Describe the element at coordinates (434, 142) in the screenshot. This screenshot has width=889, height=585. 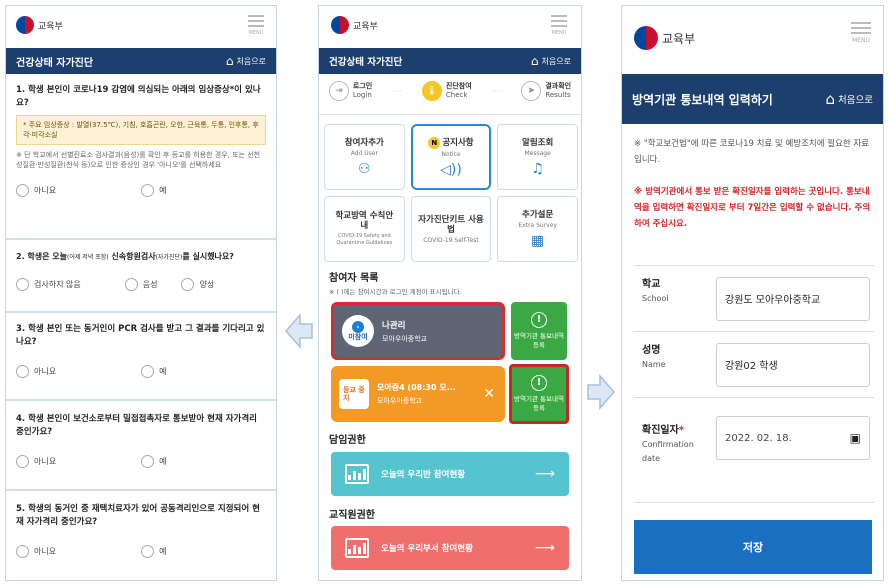
I see `new-badge: N` at that location.